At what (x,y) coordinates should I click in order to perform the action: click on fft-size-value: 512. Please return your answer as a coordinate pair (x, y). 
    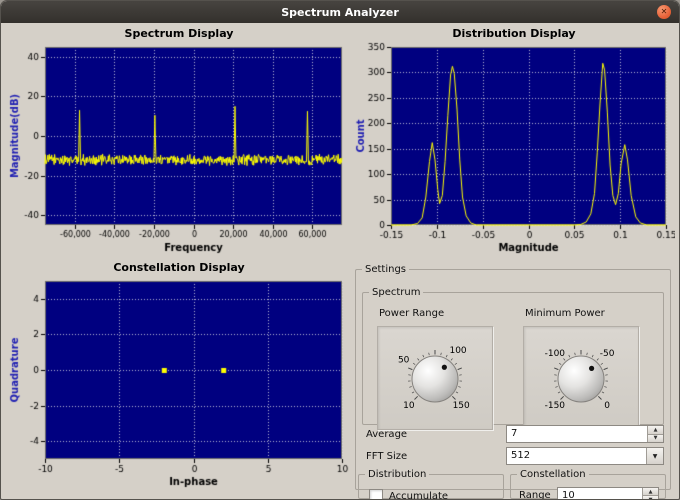
    Looking at the image, I should click on (576, 456).